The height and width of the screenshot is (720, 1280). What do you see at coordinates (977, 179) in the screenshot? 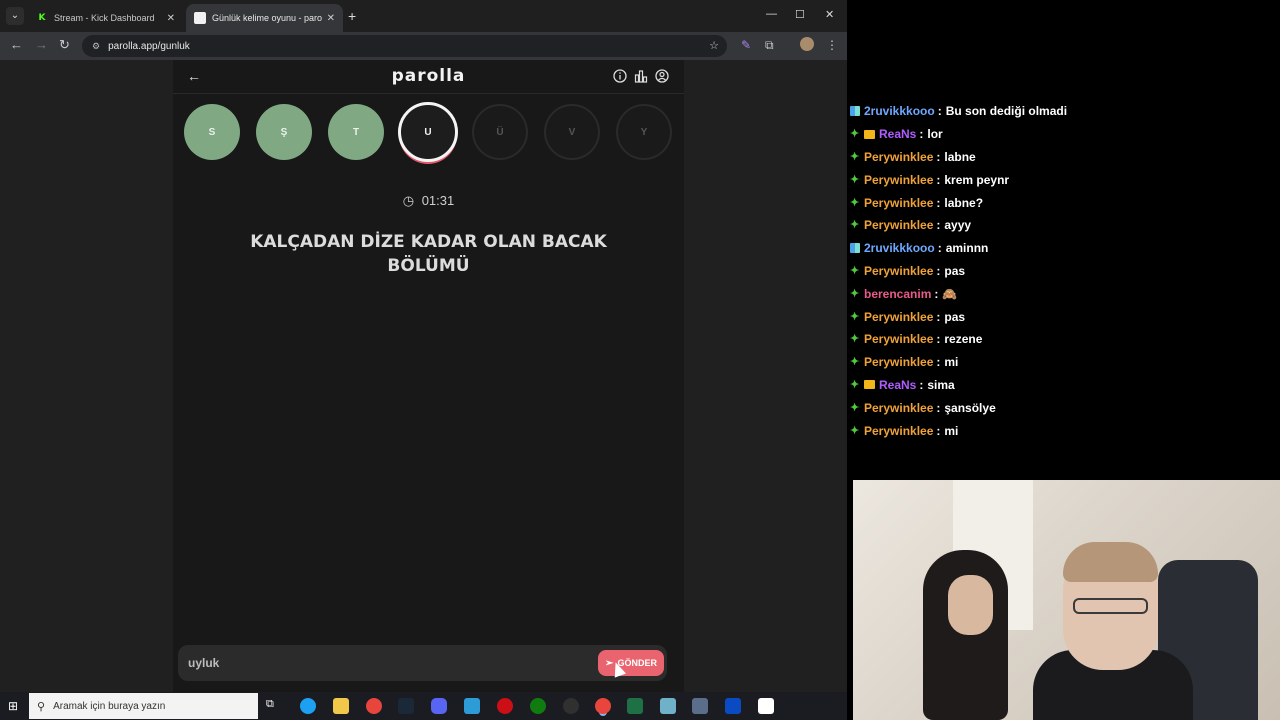
I see `chat-text: krem peynr` at bounding box center [977, 179].